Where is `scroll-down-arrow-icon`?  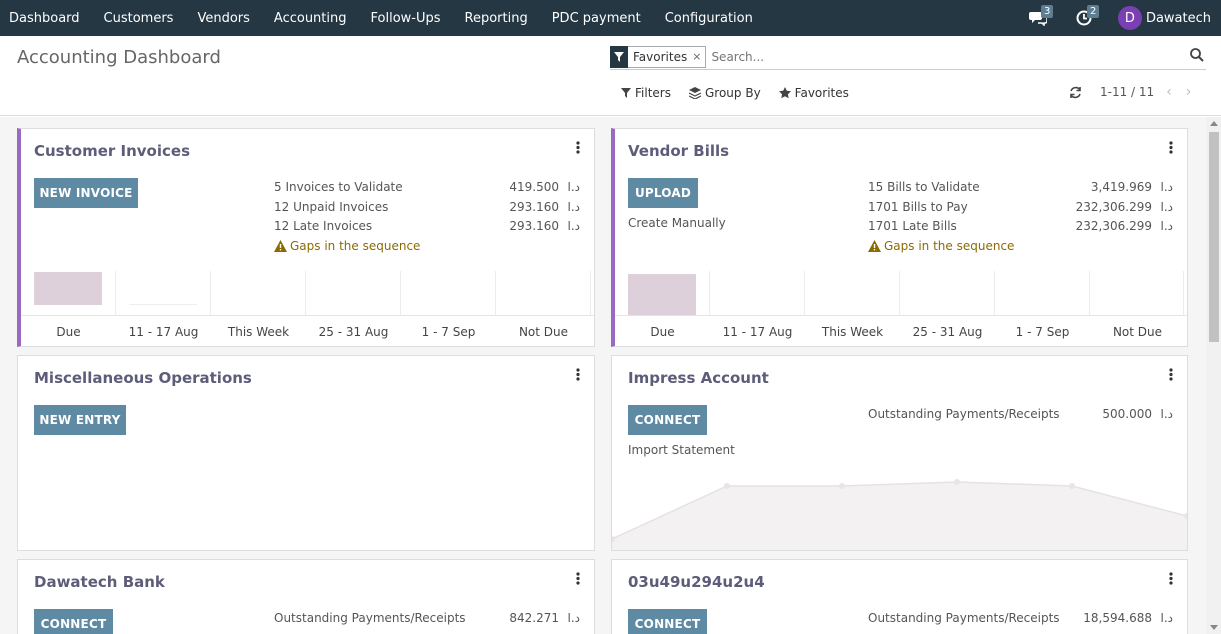 scroll-down-arrow-icon is located at coordinates (1214, 627).